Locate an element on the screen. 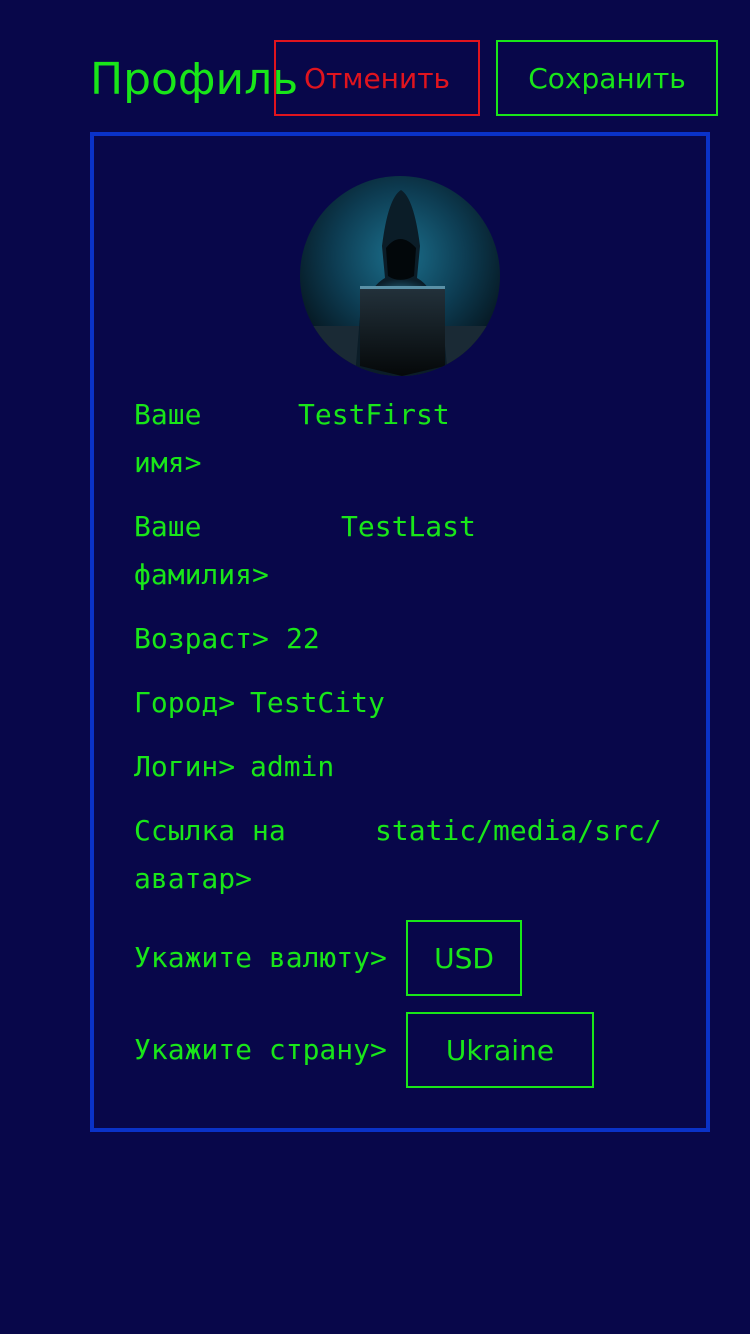 This screenshot has width=750, height=1334. last-name-label-line1: Ваше is located at coordinates (168, 526).